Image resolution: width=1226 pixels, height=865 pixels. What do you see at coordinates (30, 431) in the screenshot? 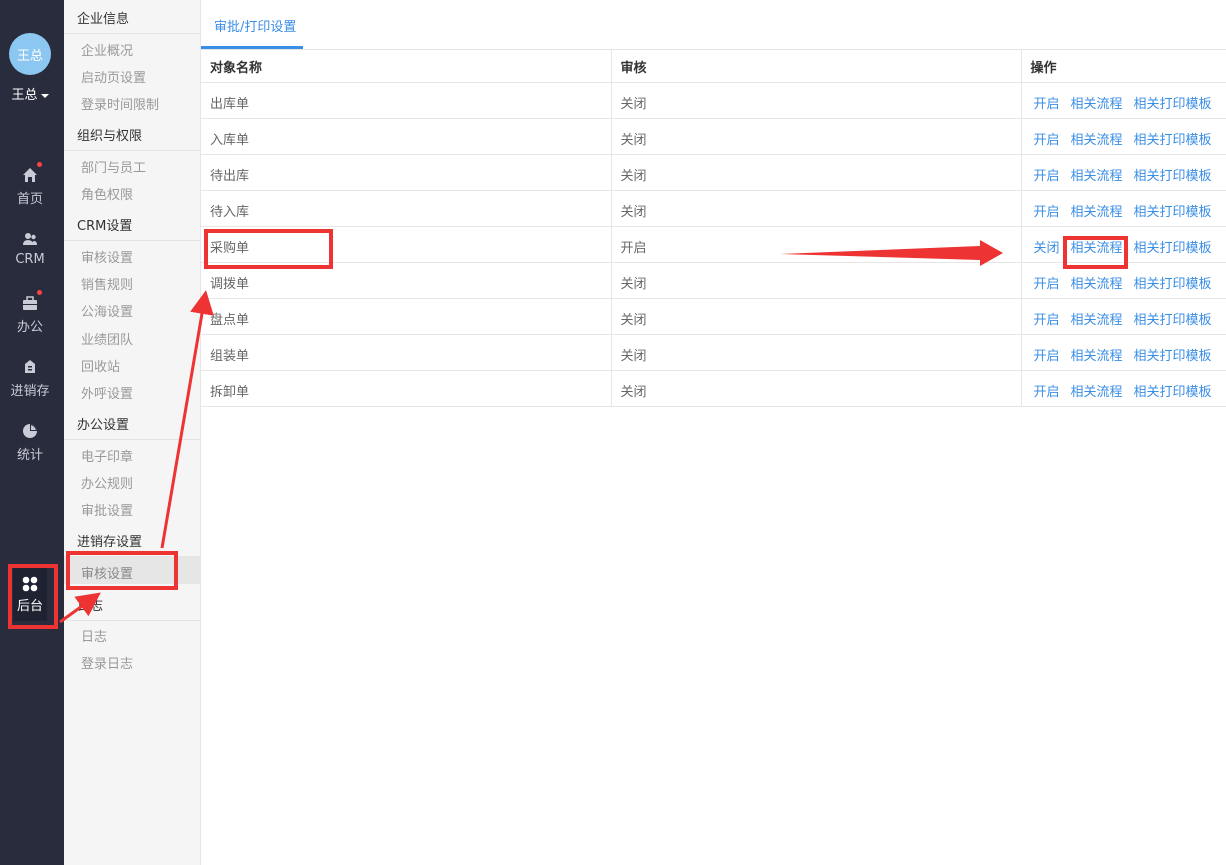
I see `pie-chart-icon` at bounding box center [30, 431].